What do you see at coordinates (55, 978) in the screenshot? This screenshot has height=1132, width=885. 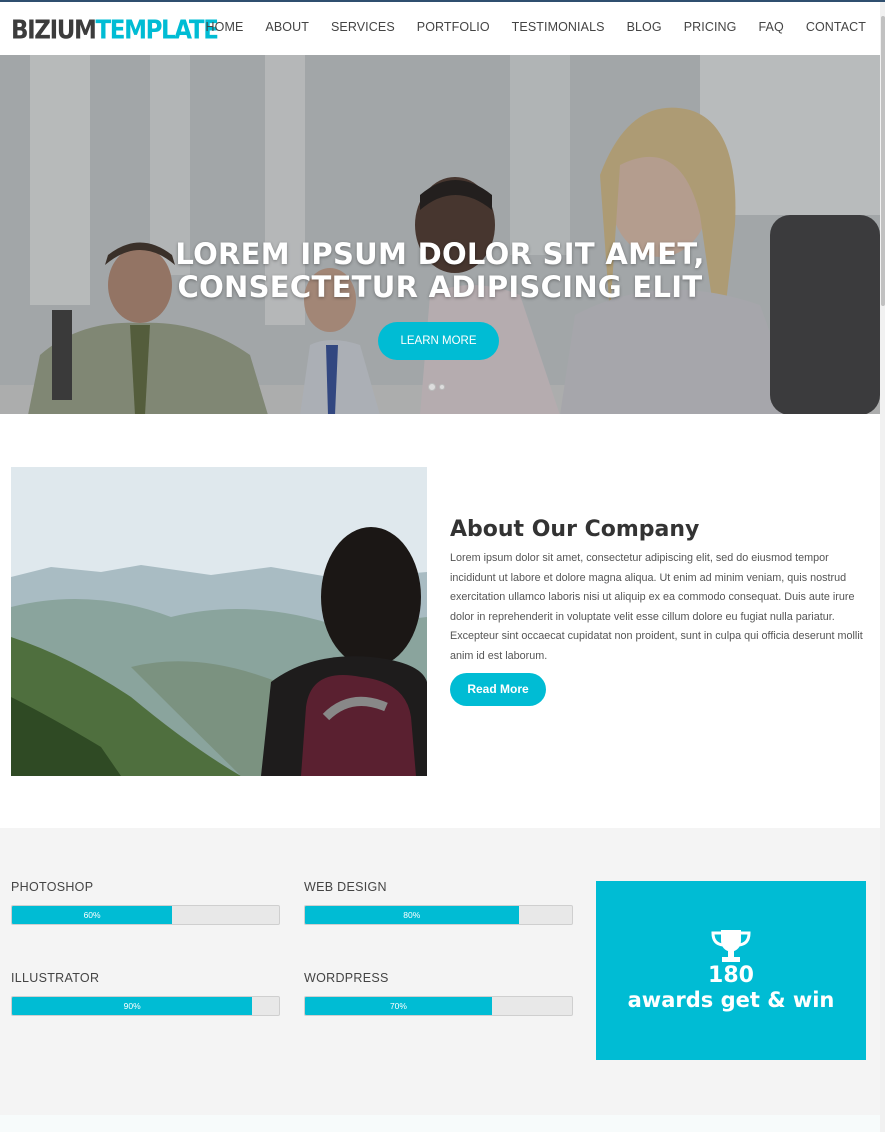 I see `skill-label-illustrator: ILLUSTRATOR` at bounding box center [55, 978].